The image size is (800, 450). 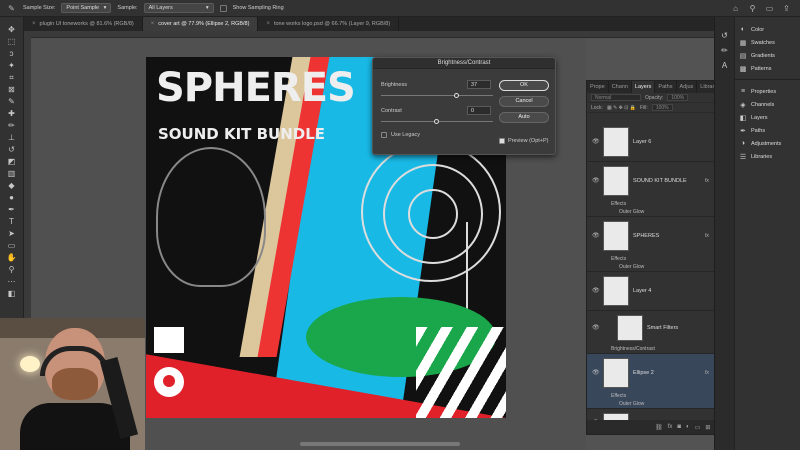 What do you see at coordinates (654, 381) in the screenshot?
I see `layer-row: 👁 Ellipse 2 fx Effects Outer Glow` at bounding box center [654, 381].